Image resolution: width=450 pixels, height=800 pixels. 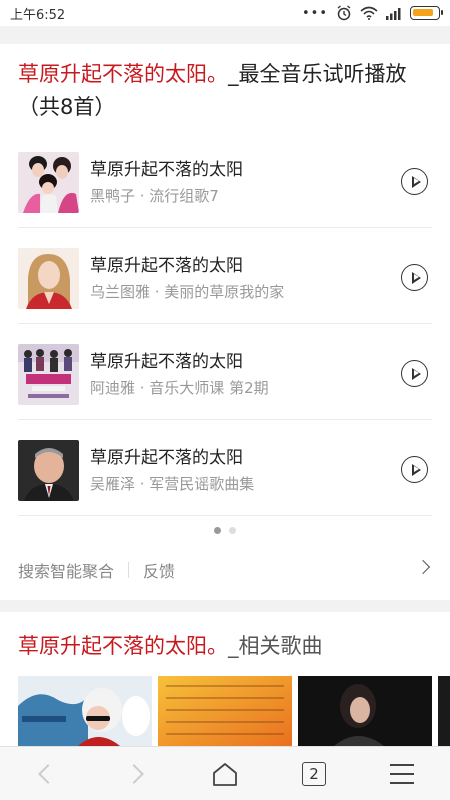 I want to click on status-time: 上午6:52, so click(x=38, y=15).